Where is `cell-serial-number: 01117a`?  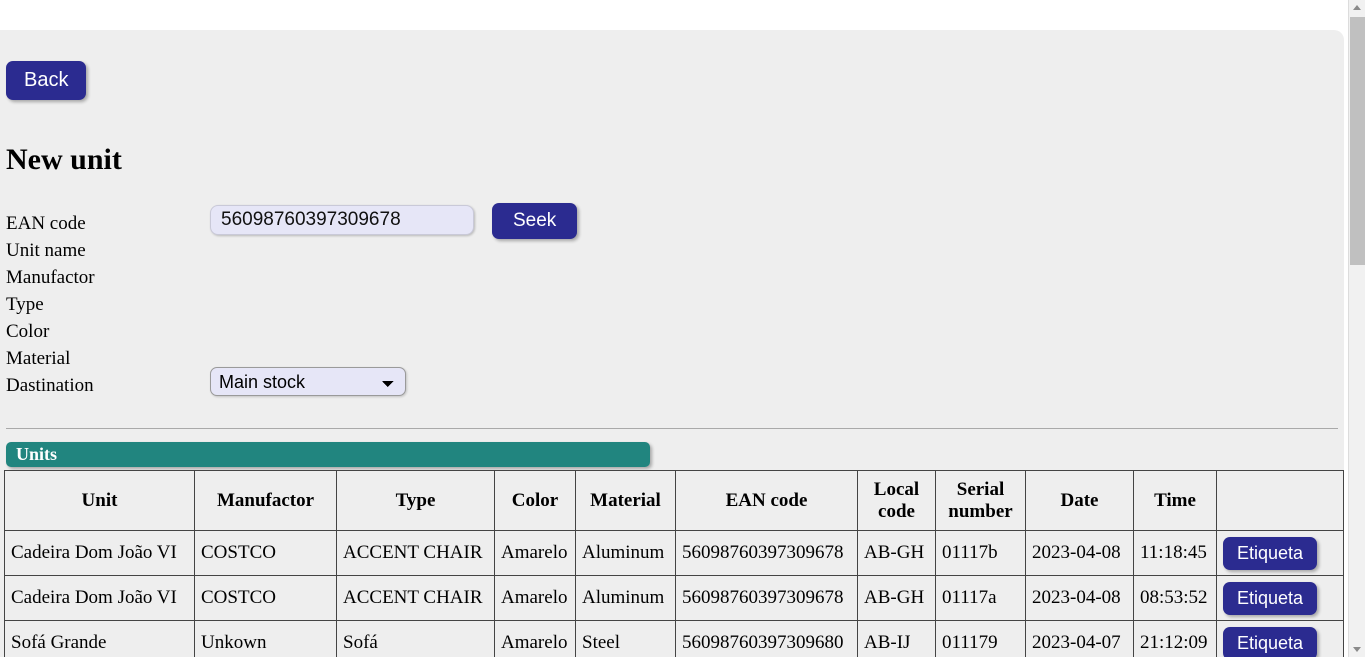 cell-serial-number: 01117a is located at coordinates (980, 598).